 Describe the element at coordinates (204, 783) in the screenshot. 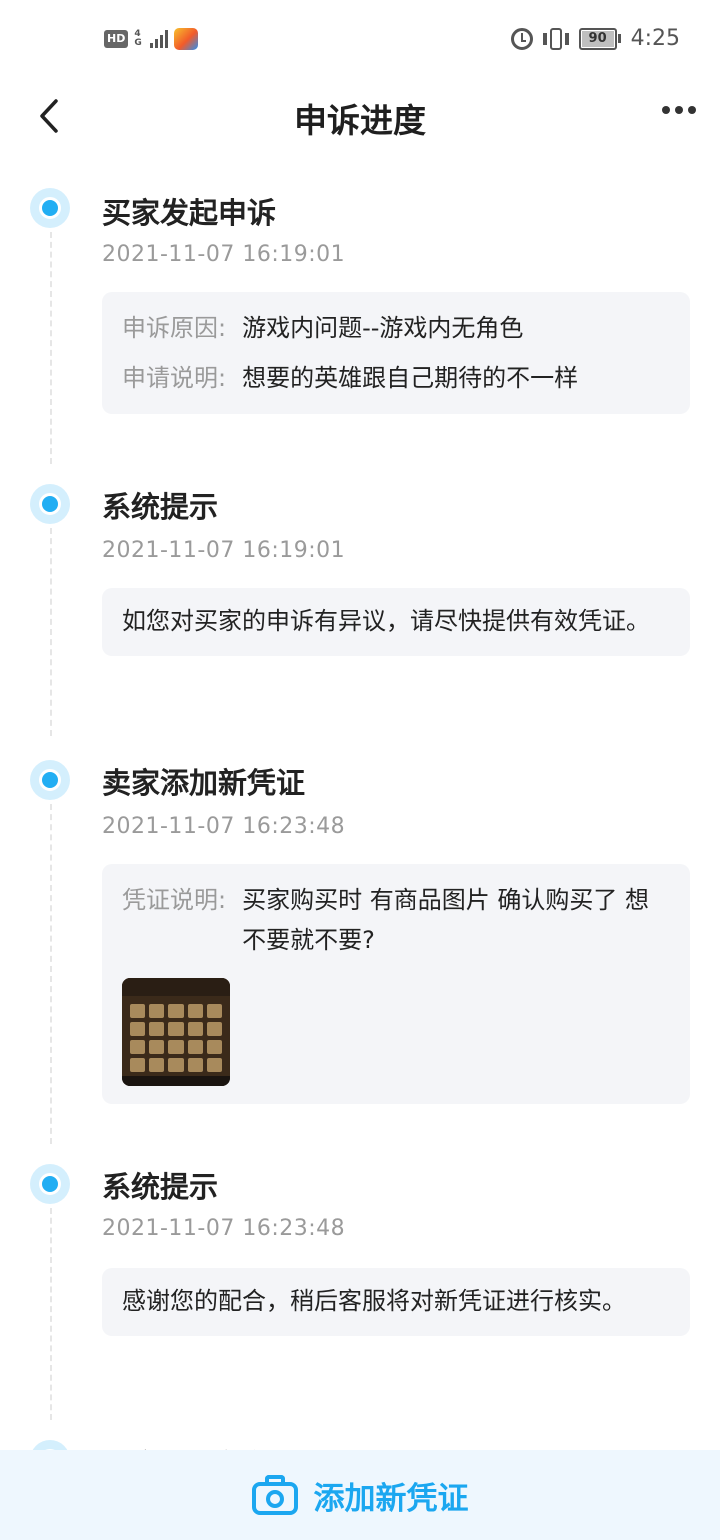

I see `entry-title: 卖家添加新凭证` at that location.